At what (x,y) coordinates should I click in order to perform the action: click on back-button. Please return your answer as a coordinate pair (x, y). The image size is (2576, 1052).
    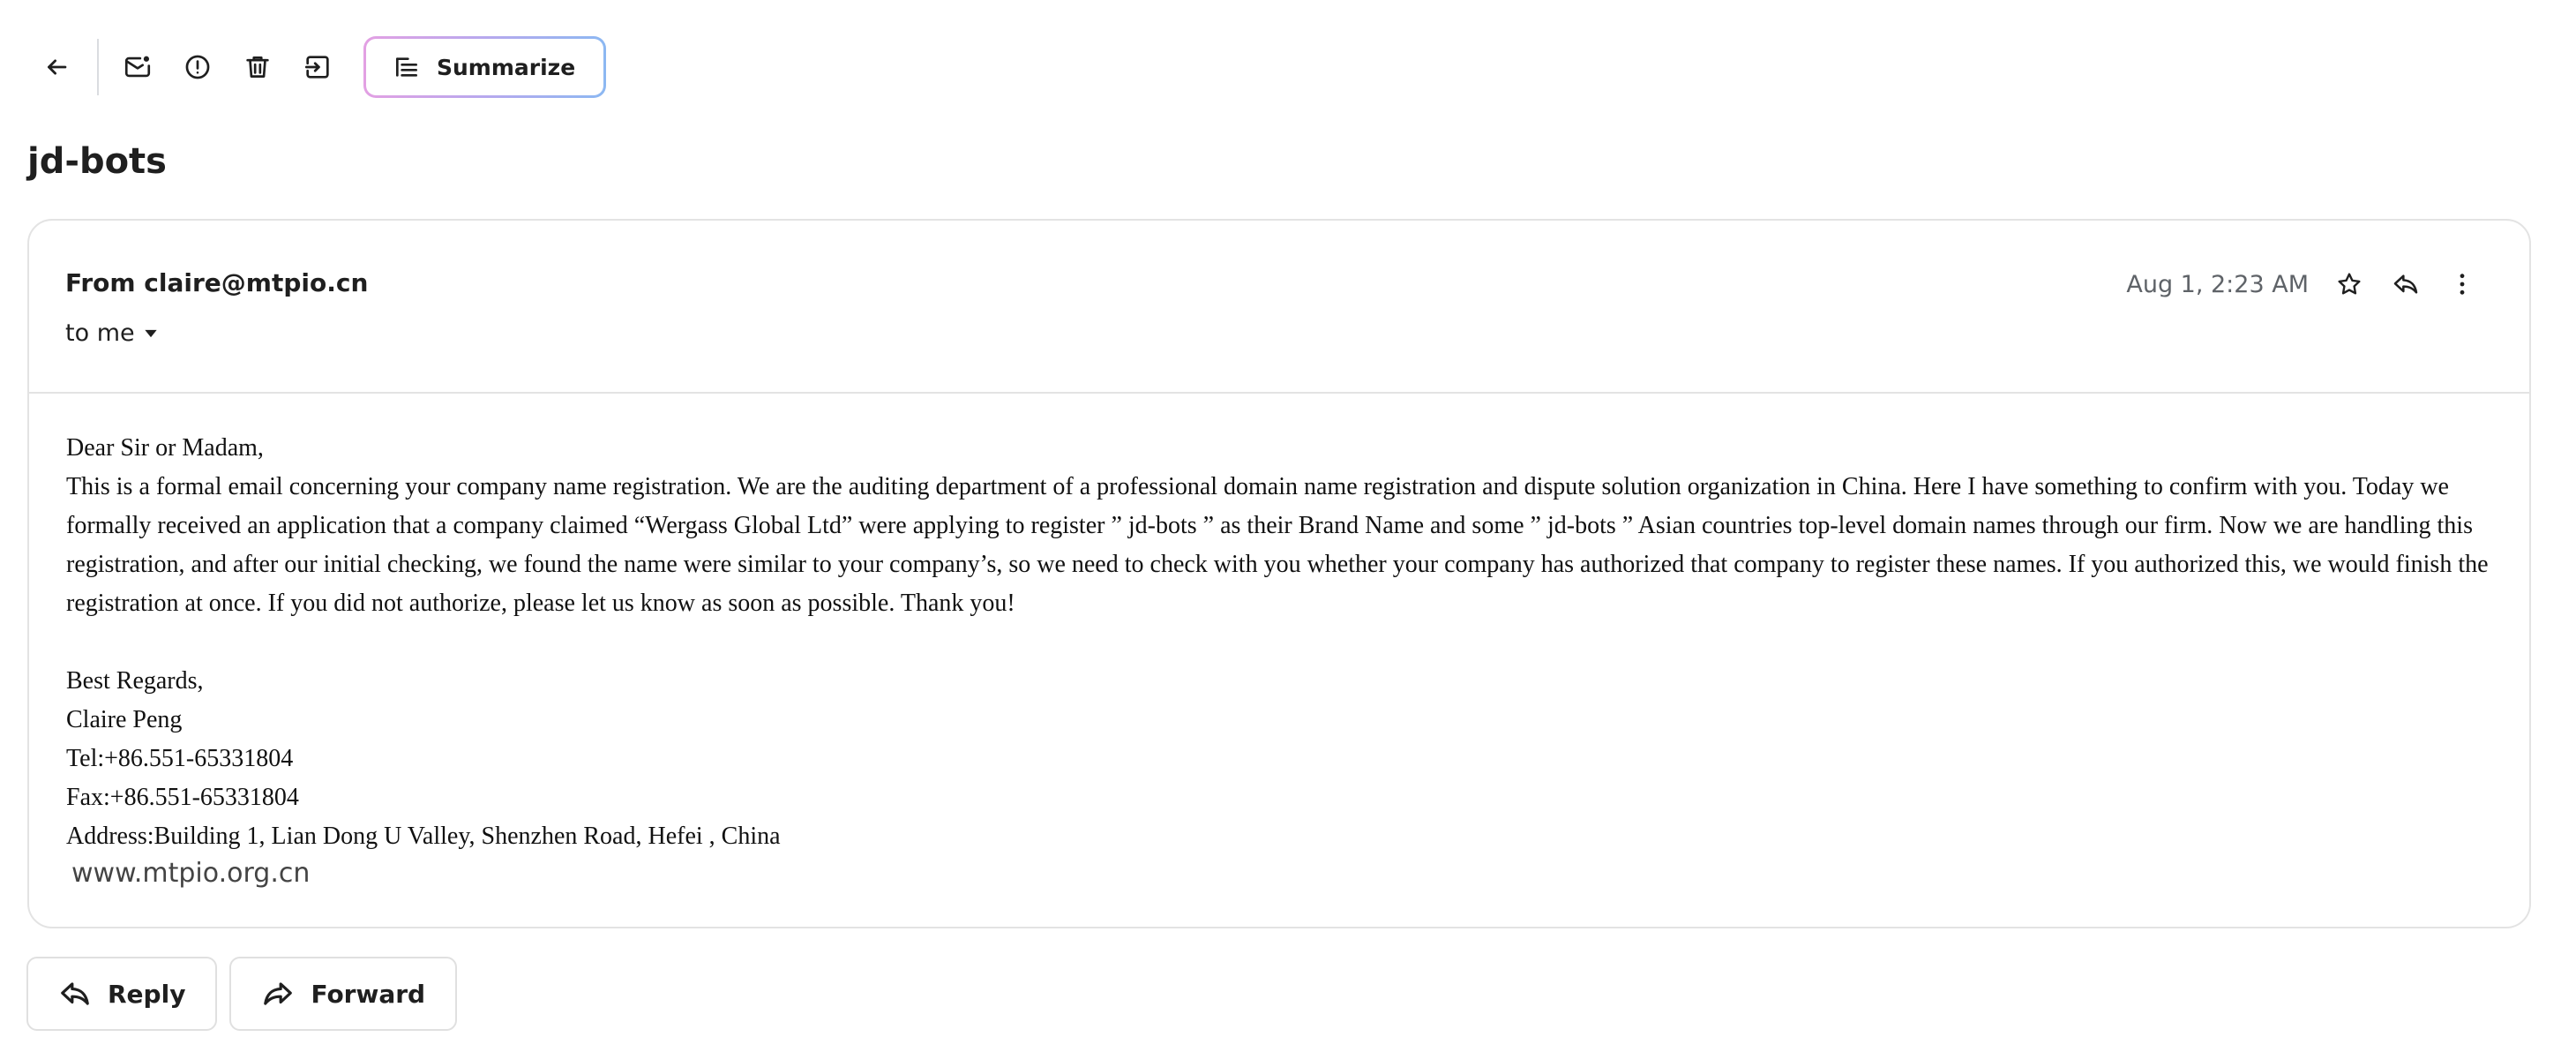
    Looking at the image, I should click on (56, 67).